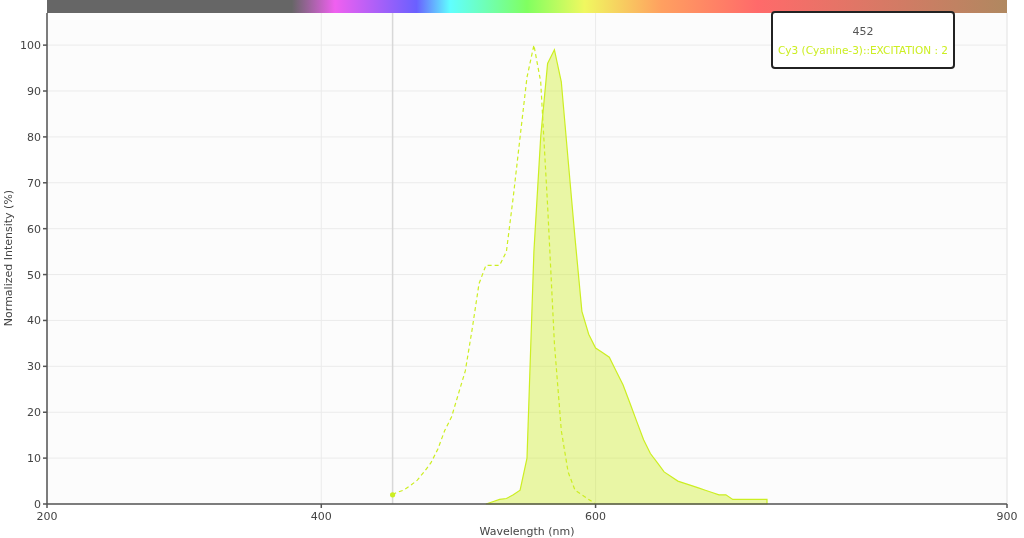 This screenshot has width=1024, height=538. What do you see at coordinates (527, 531) in the screenshot?
I see `x-axis-title: Wavelength (nm)` at bounding box center [527, 531].